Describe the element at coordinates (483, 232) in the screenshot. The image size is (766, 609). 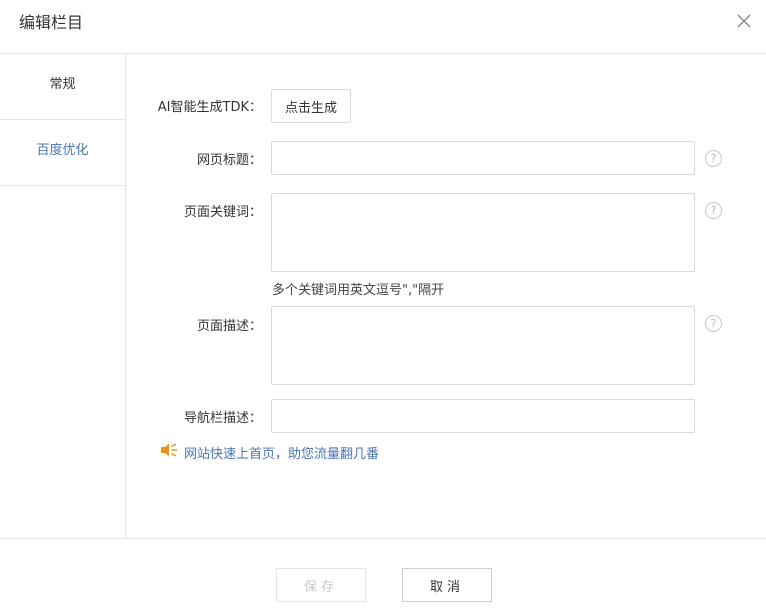
I see `keywords-textarea` at that location.